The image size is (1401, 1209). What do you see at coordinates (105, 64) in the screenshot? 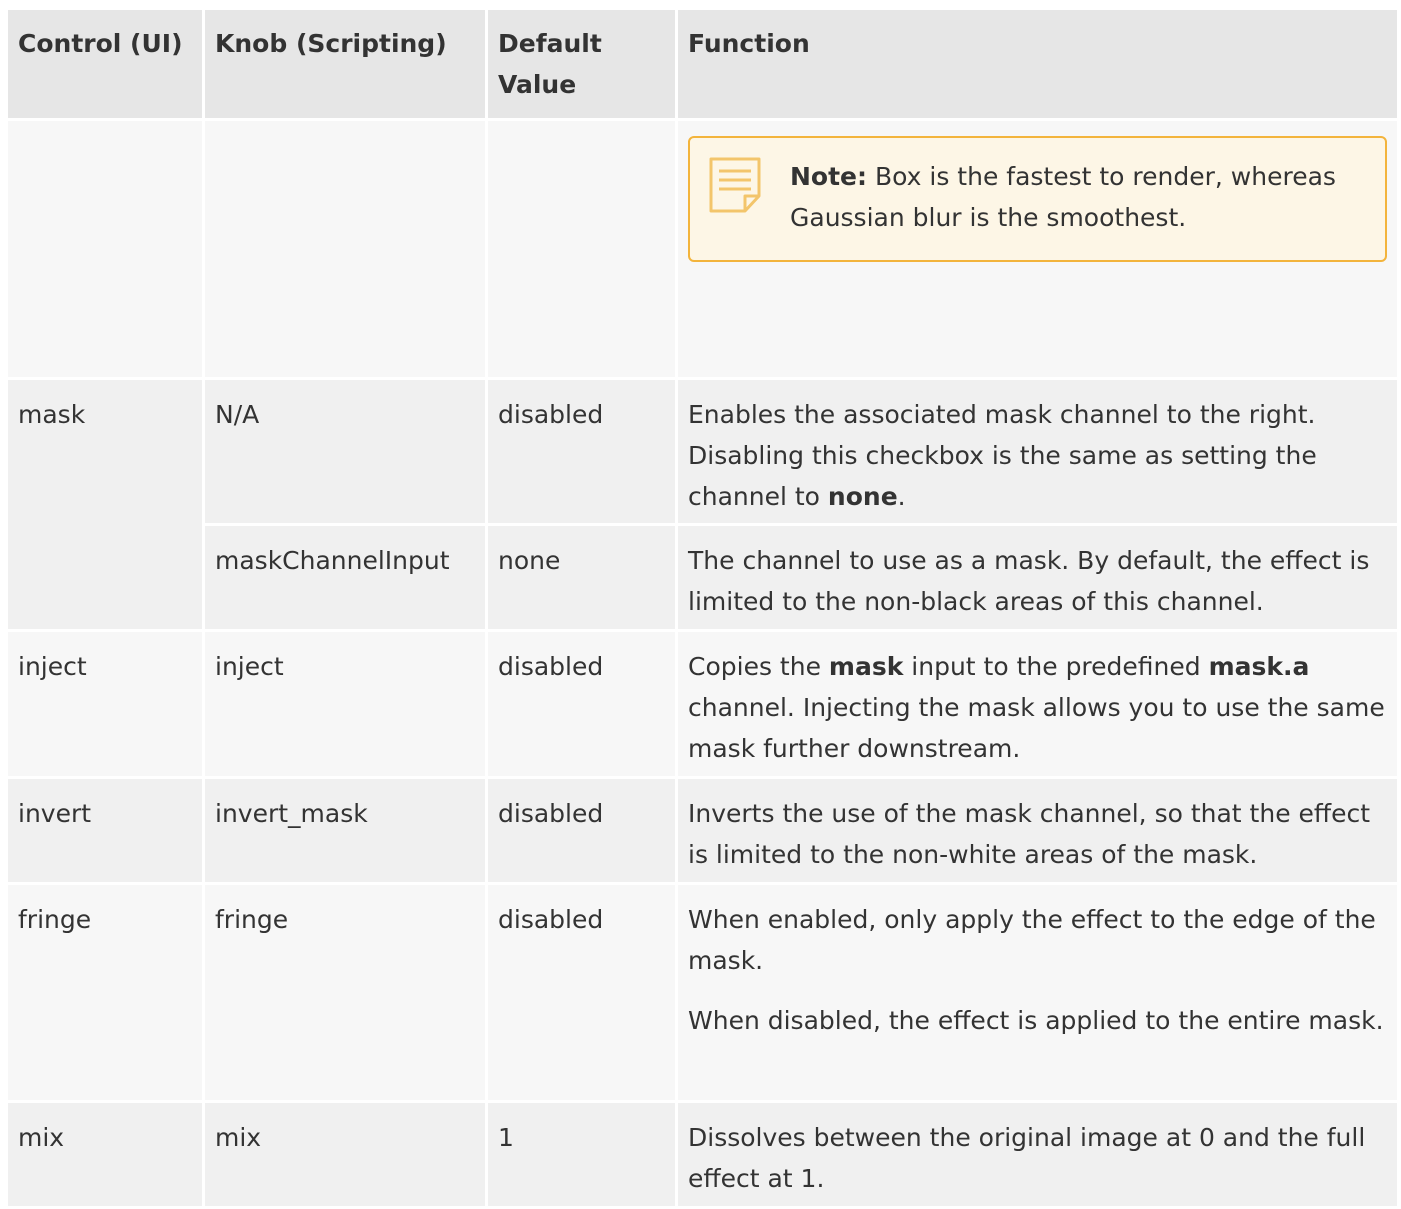
I see `header-control: Control (UI)` at bounding box center [105, 64].